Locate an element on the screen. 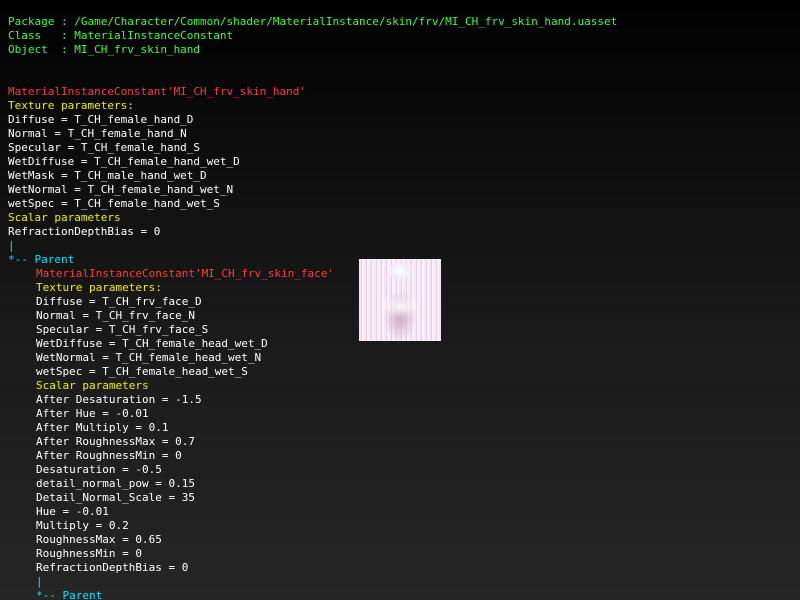 This screenshot has height=600, width=800. class-line: Class : MaterialInstanceConstant is located at coordinates (121, 35).